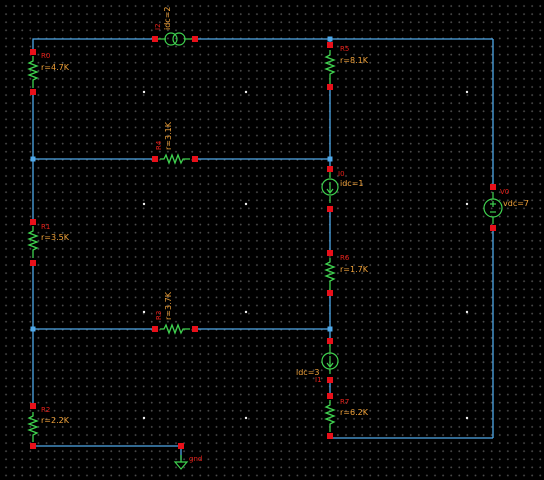 The image size is (544, 480). What do you see at coordinates (344, 49) in the screenshot?
I see `r5-name: R5` at bounding box center [344, 49].